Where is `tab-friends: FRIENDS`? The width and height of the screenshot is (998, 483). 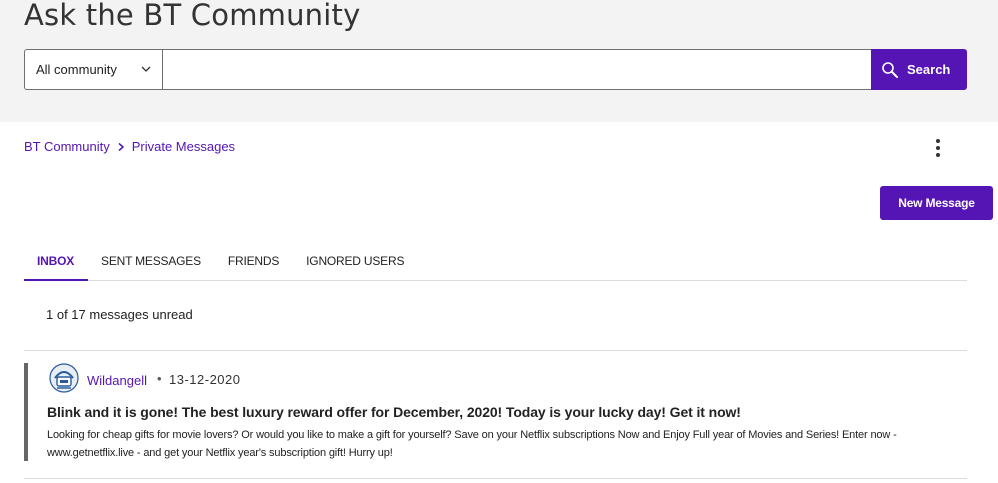
tab-friends: FRIENDS is located at coordinates (254, 260).